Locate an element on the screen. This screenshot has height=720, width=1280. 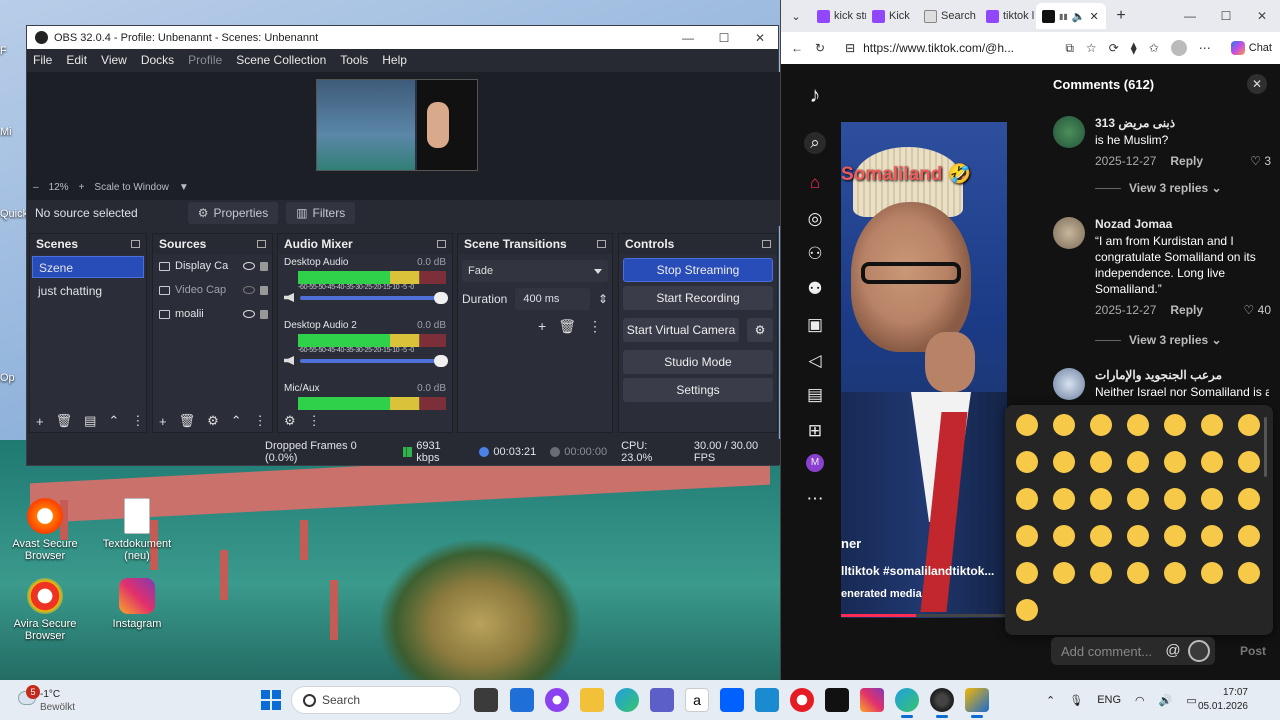
menu-docks: Docks is located at coordinates (157, 60).